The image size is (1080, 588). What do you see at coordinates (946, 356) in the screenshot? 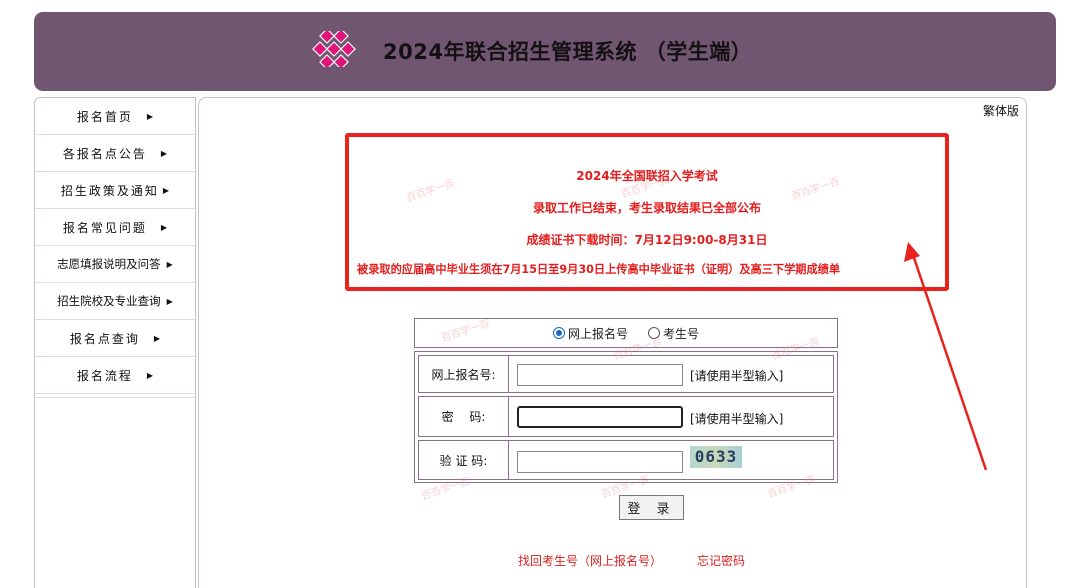
I see `annotation-arrow-icon` at bounding box center [946, 356].